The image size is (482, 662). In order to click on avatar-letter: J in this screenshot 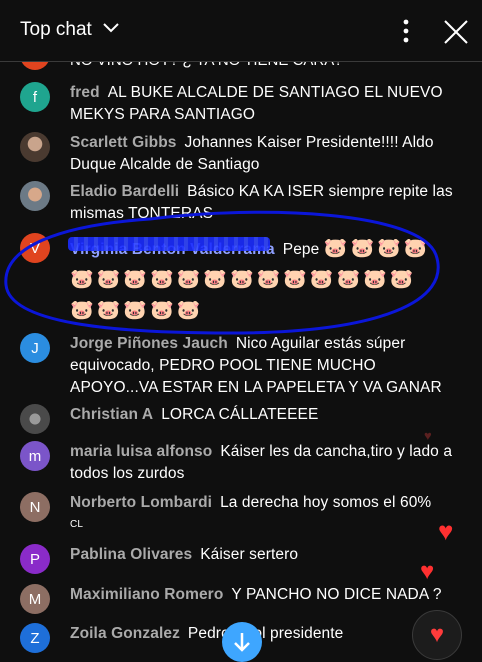, I will do `click(35, 348)`.